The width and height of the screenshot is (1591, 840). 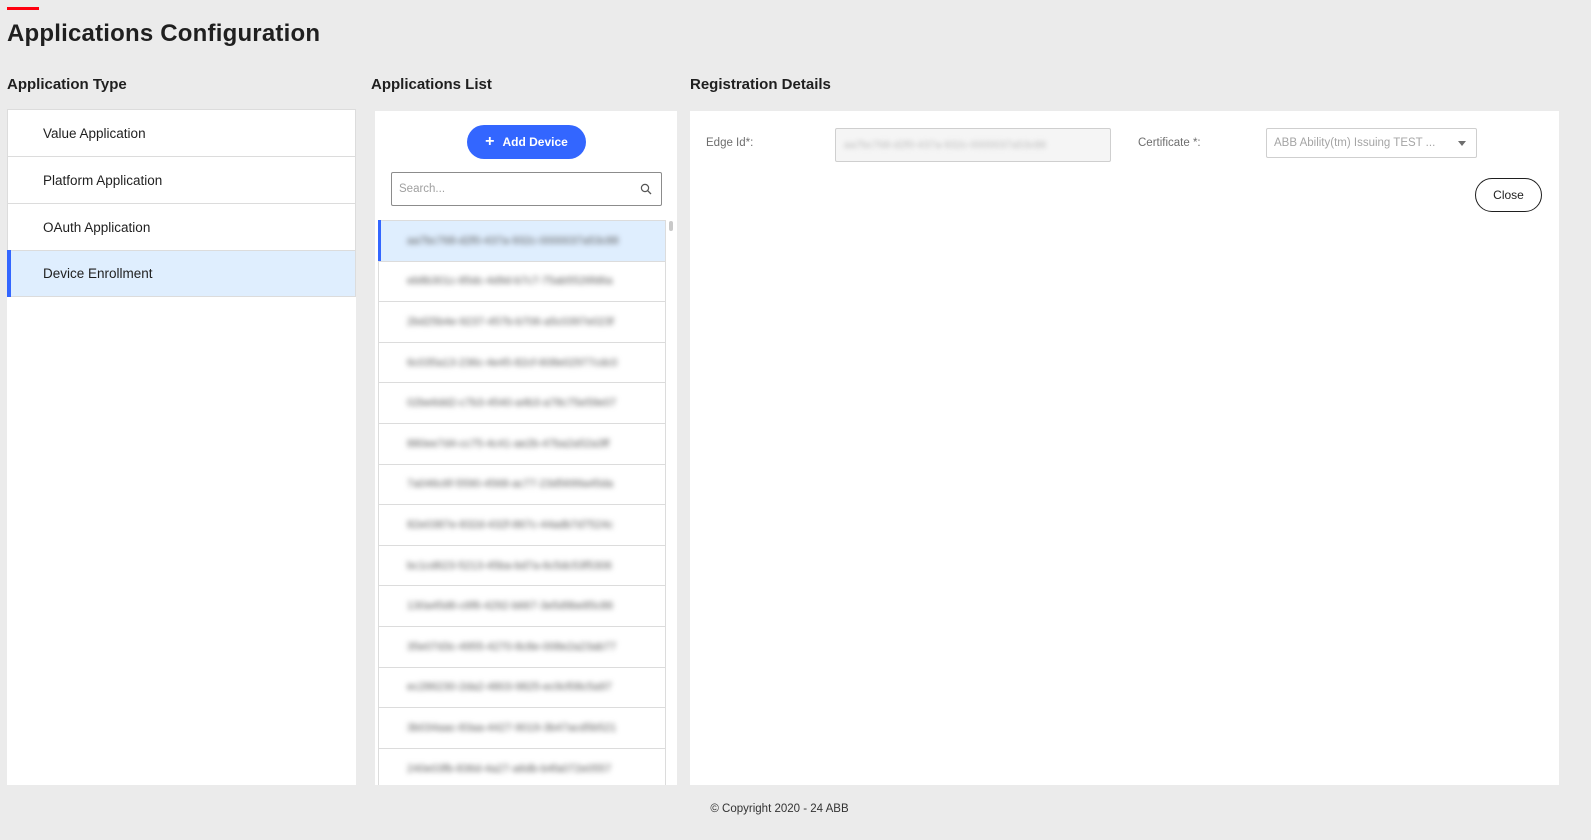 What do you see at coordinates (510, 484) in the screenshot?
I see `device-id-text: 7a046c6f-5590-4568-ac77-23d5699a45da` at bounding box center [510, 484].